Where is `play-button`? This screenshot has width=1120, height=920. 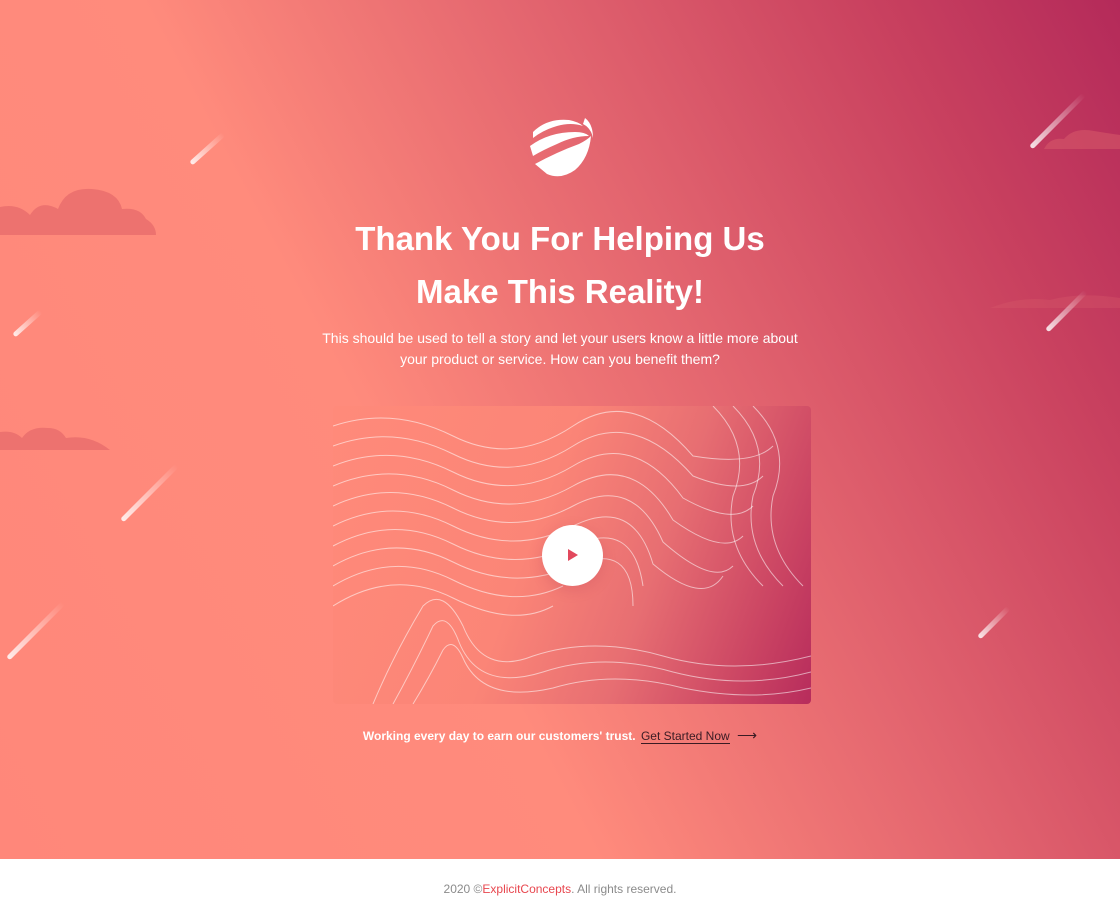
play-button is located at coordinates (572, 555).